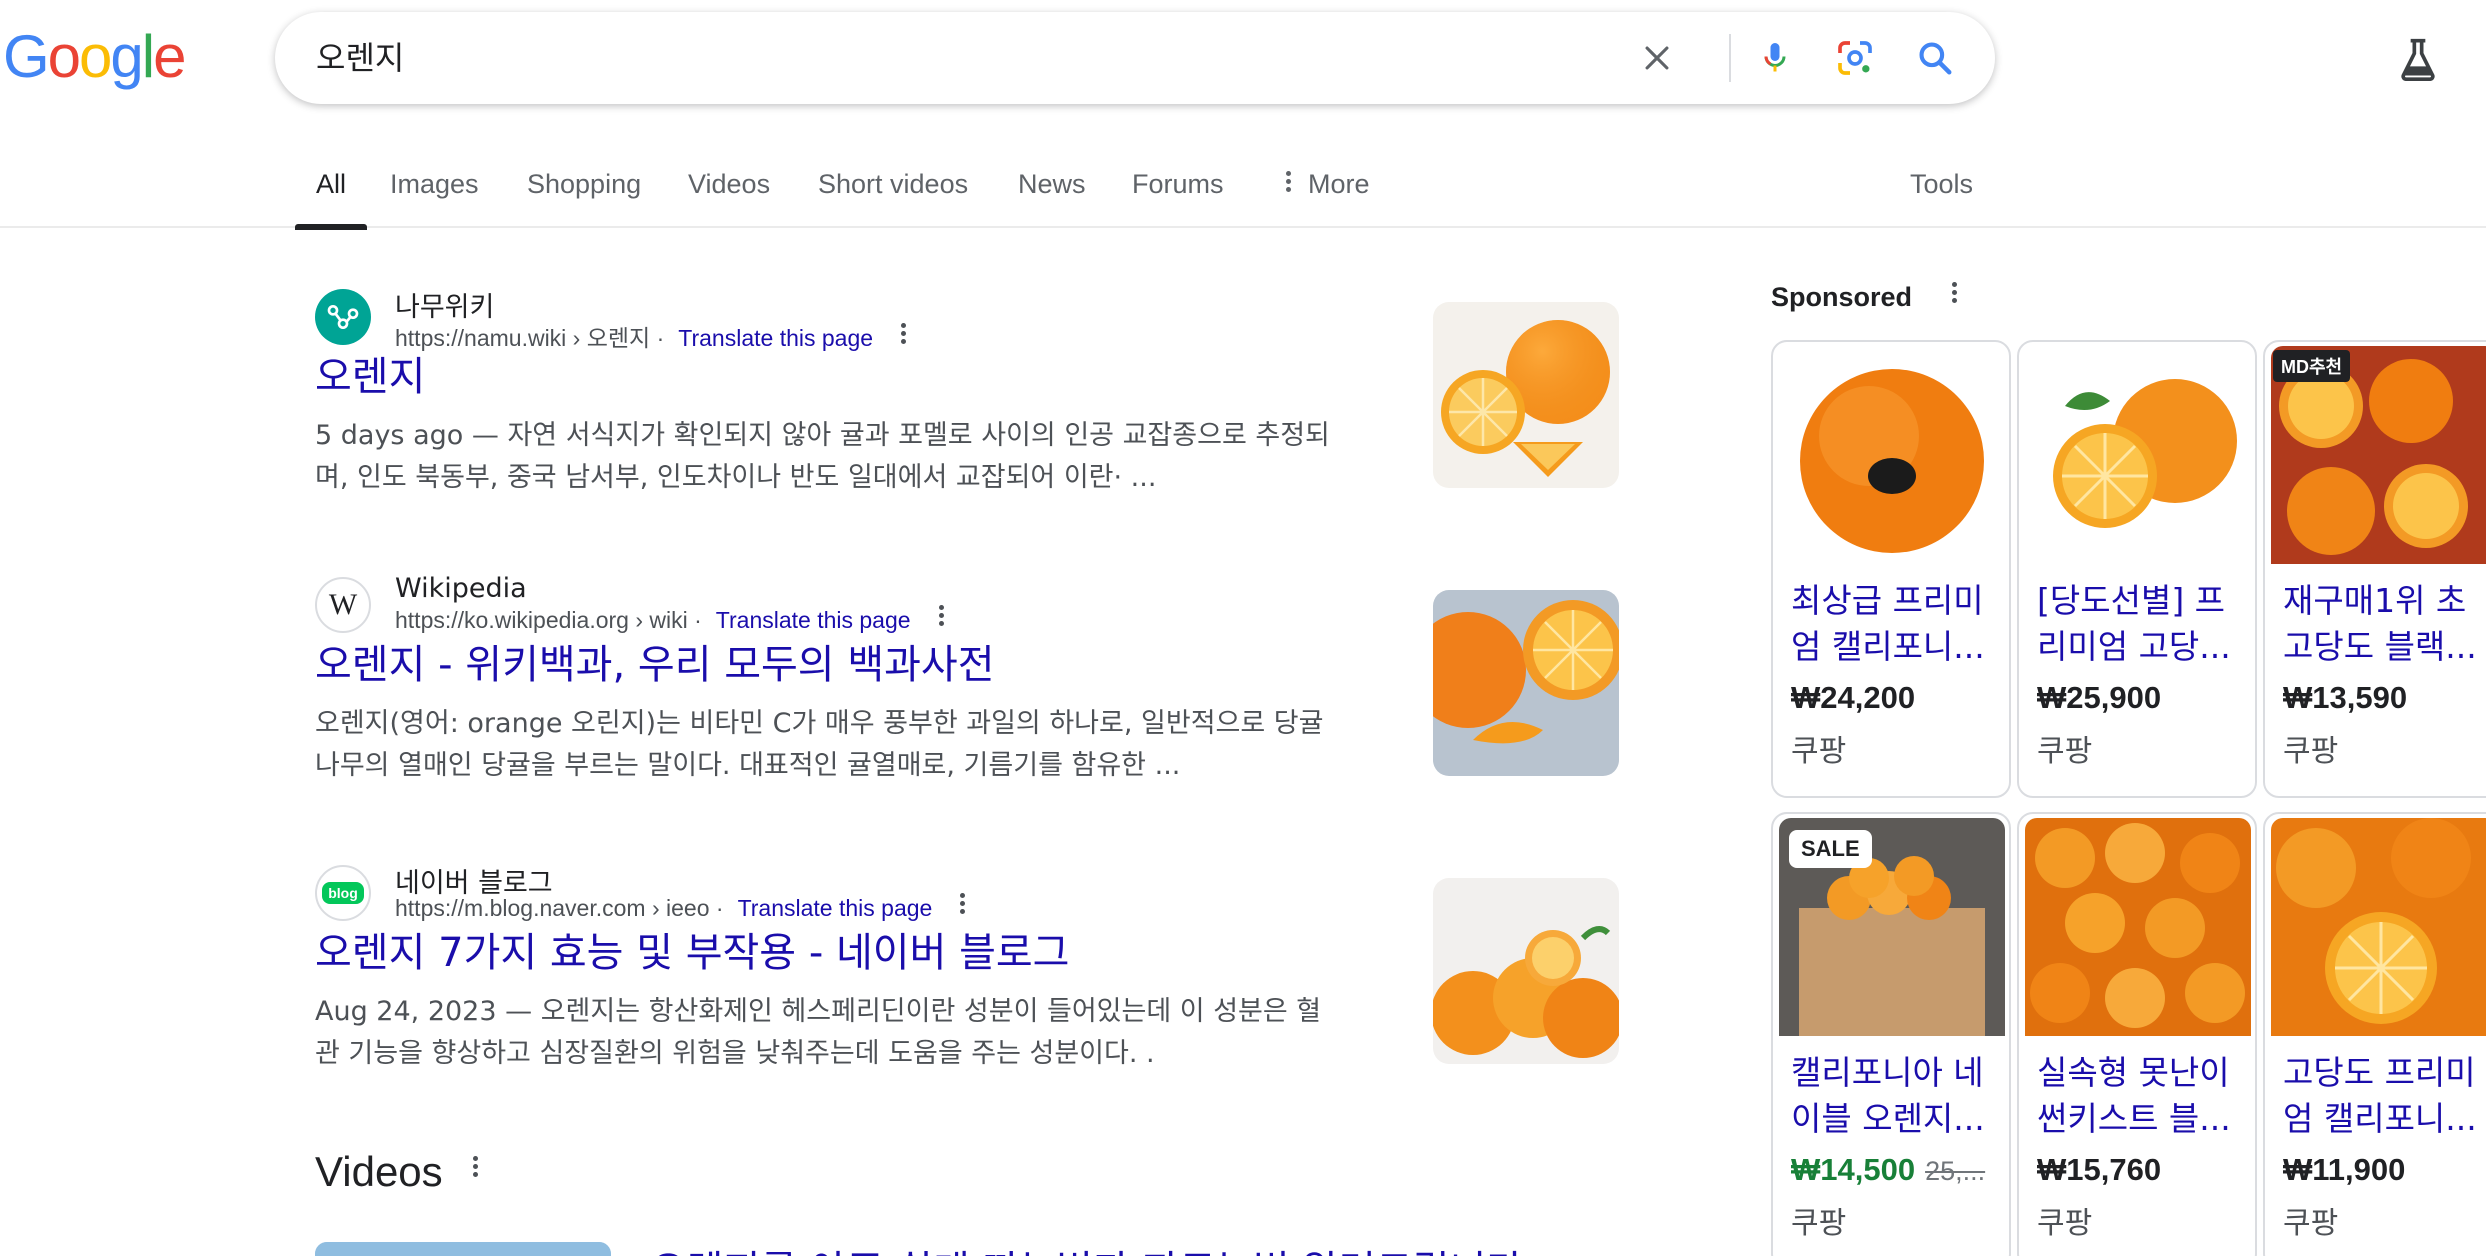  Describe the element at coordinates (1775, 58) in the screenshot. I see `microphone-icon` at that location.